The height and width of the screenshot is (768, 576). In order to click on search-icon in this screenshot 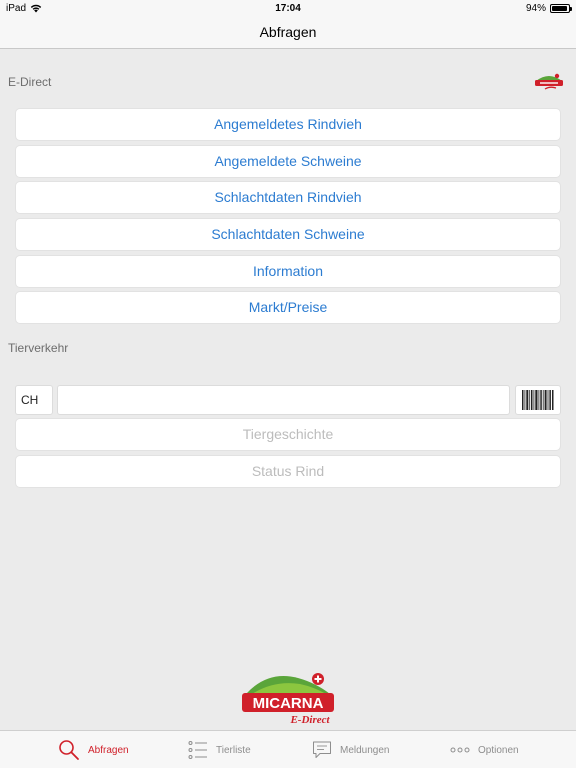, I will do `click(69, 750)`.